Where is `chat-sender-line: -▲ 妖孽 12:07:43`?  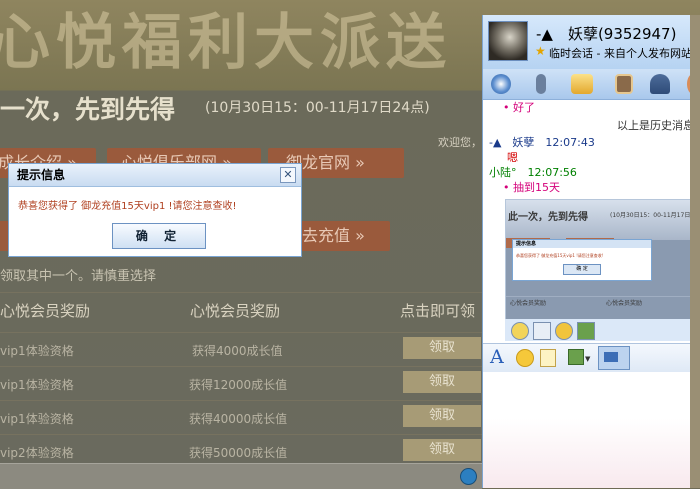 chat-sender-line: -▲ 妖孽 12:07:43 is located at coordinates (542, 142).